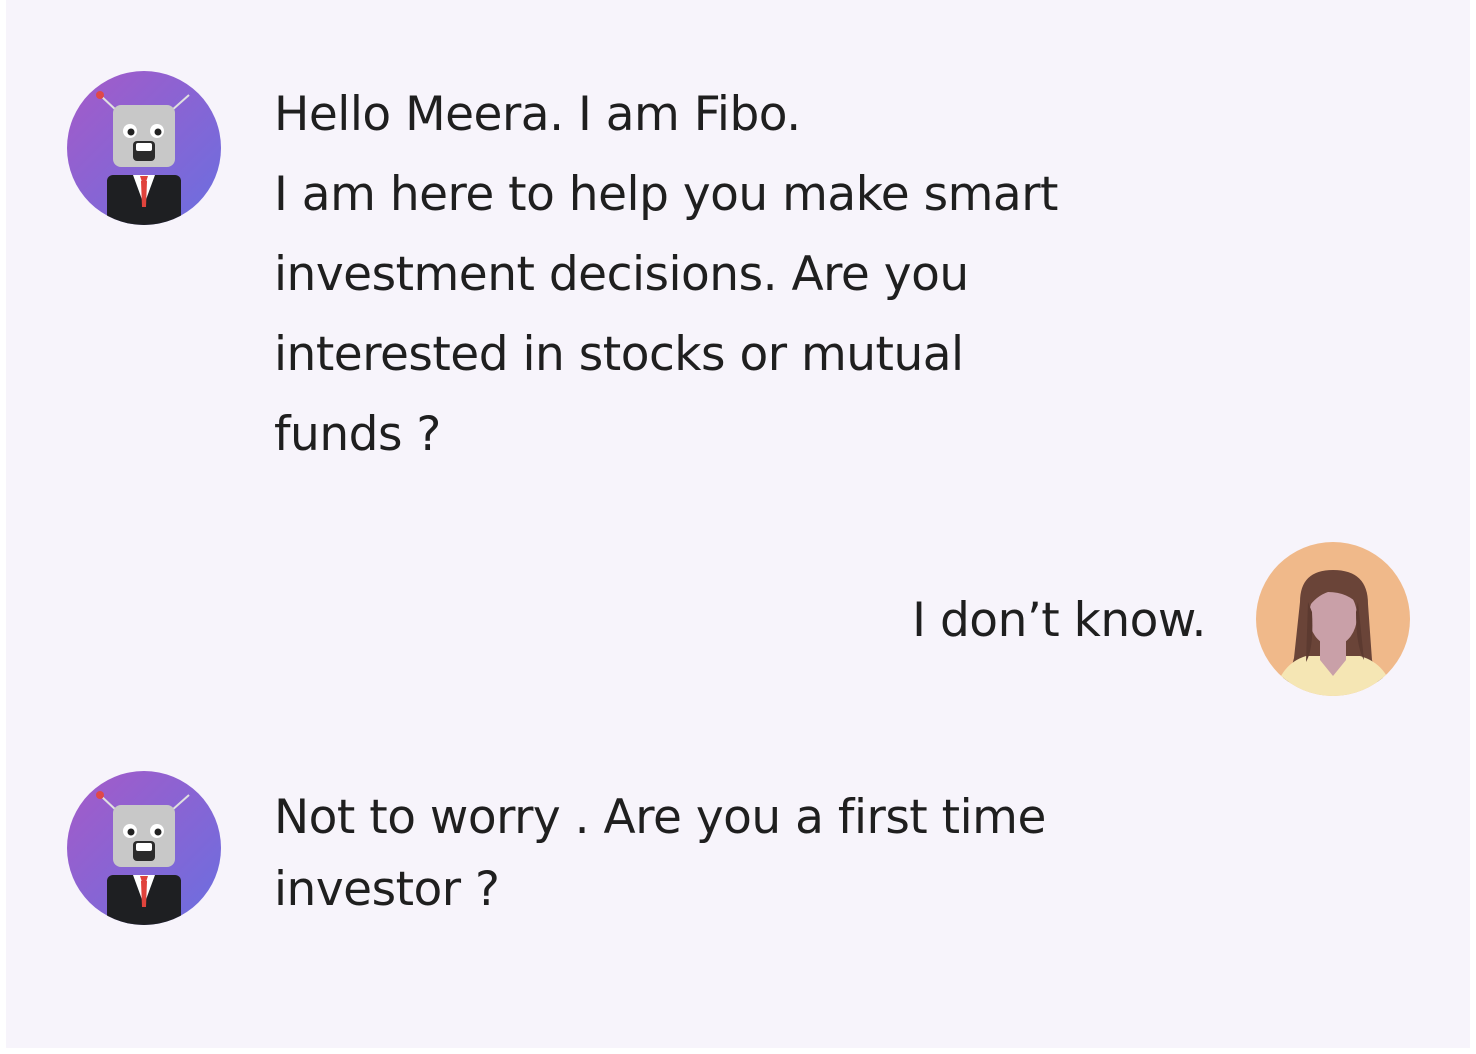  Describe the element at coordinates (621, 274) in the screenshot. I see `message-line: investment decisions. Are you` at that location.